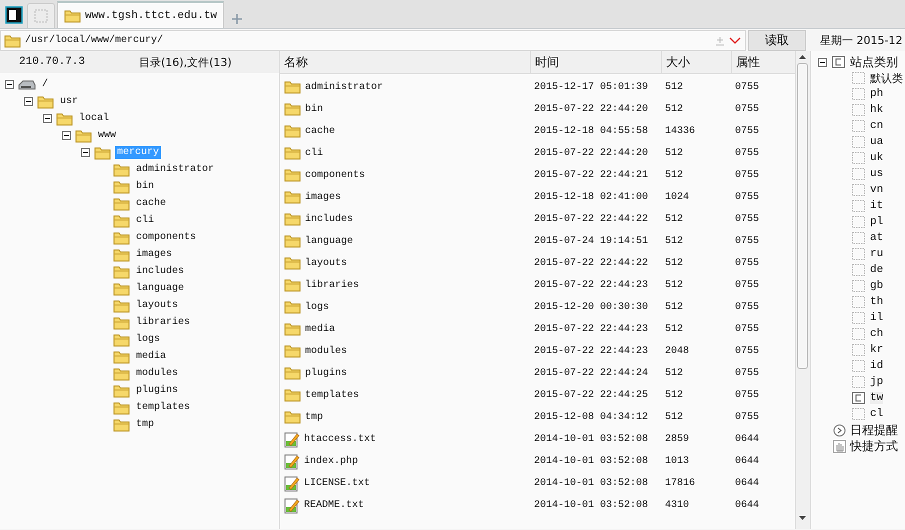  I want to click on tree-item: includes, so click(160, 271).